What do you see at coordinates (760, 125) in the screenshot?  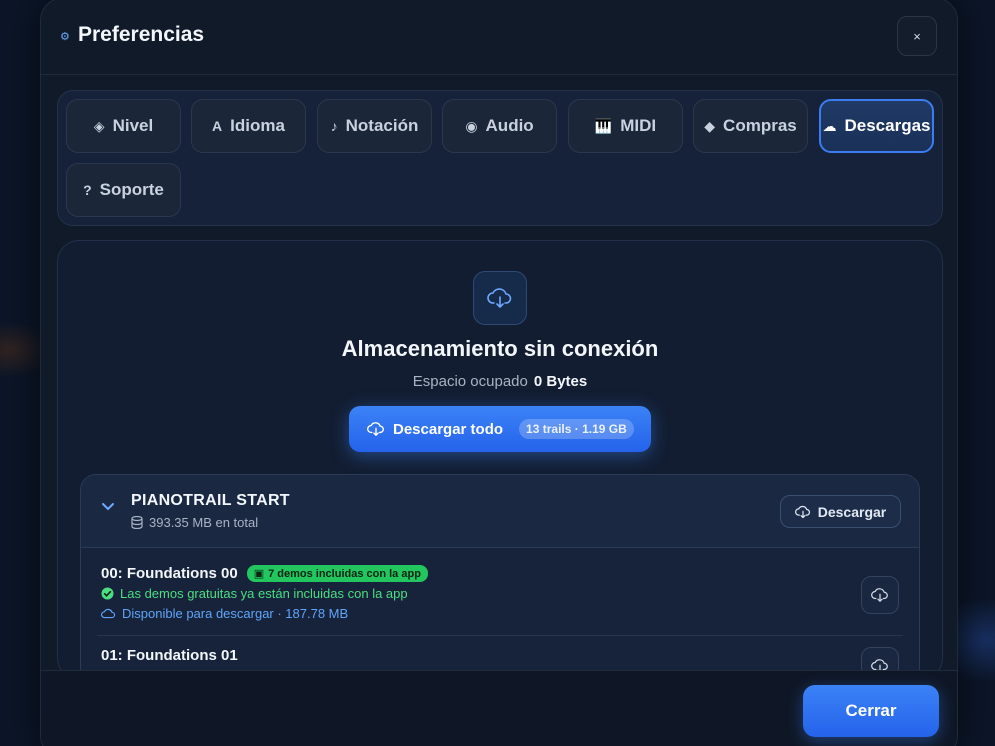 I see `tab-label: Compras` at bounding box center [760, 125].